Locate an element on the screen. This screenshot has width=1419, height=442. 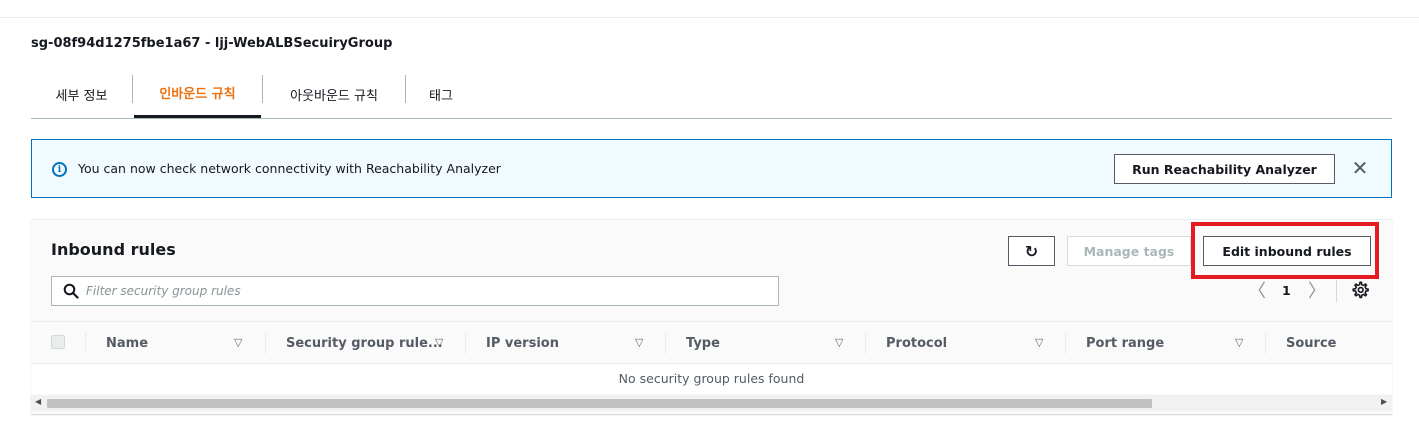
refresh-button: ↻ is located at coordinates (1031, 251).